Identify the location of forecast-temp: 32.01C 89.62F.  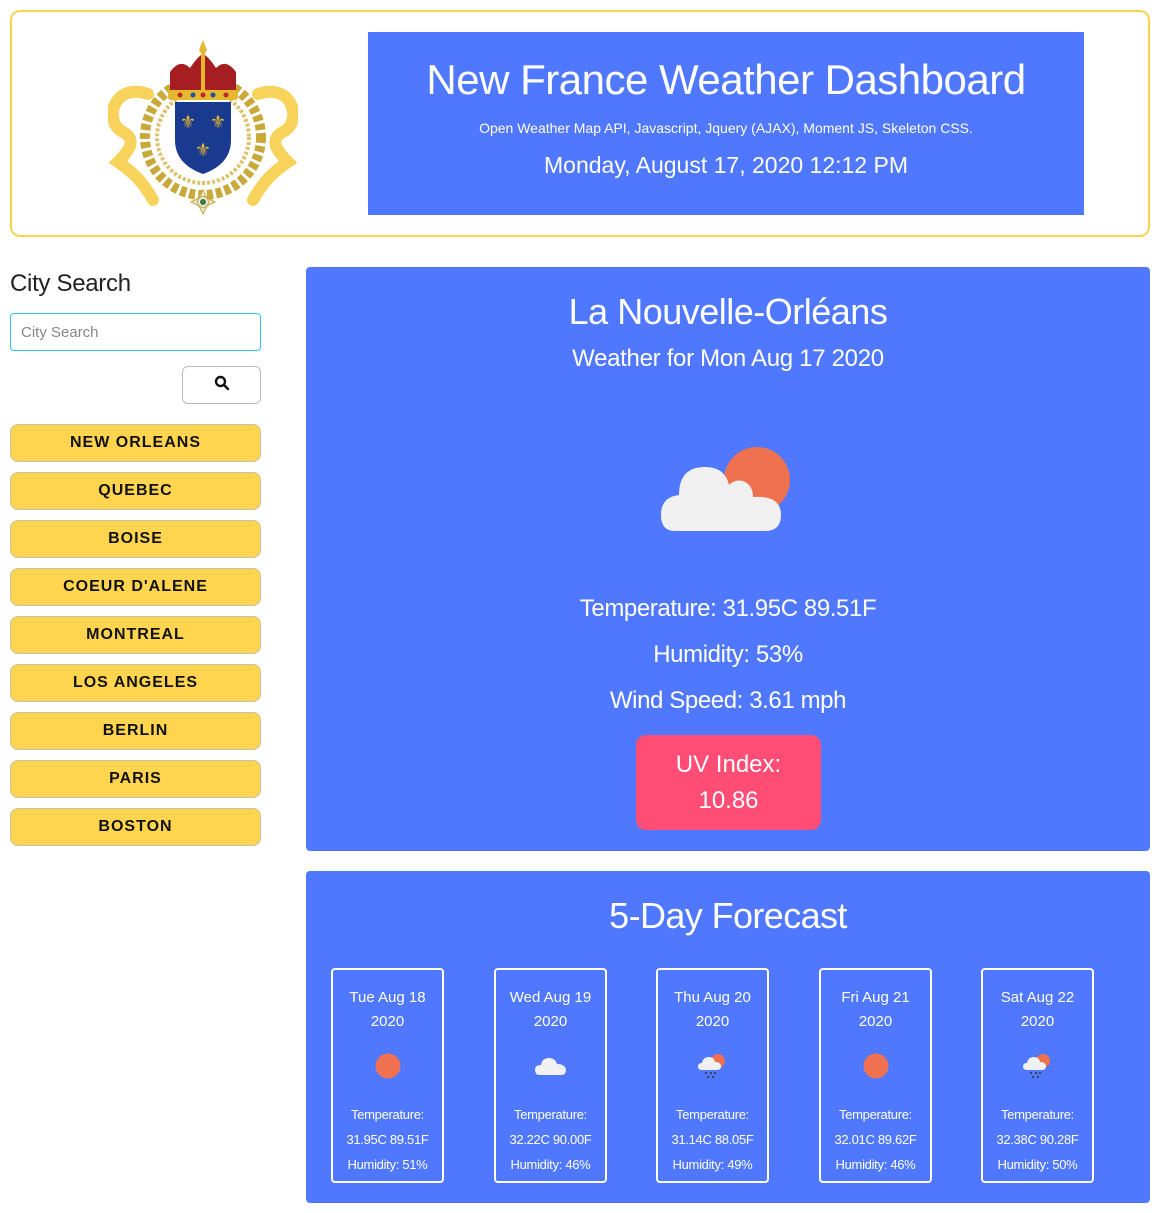
(875, 1139).